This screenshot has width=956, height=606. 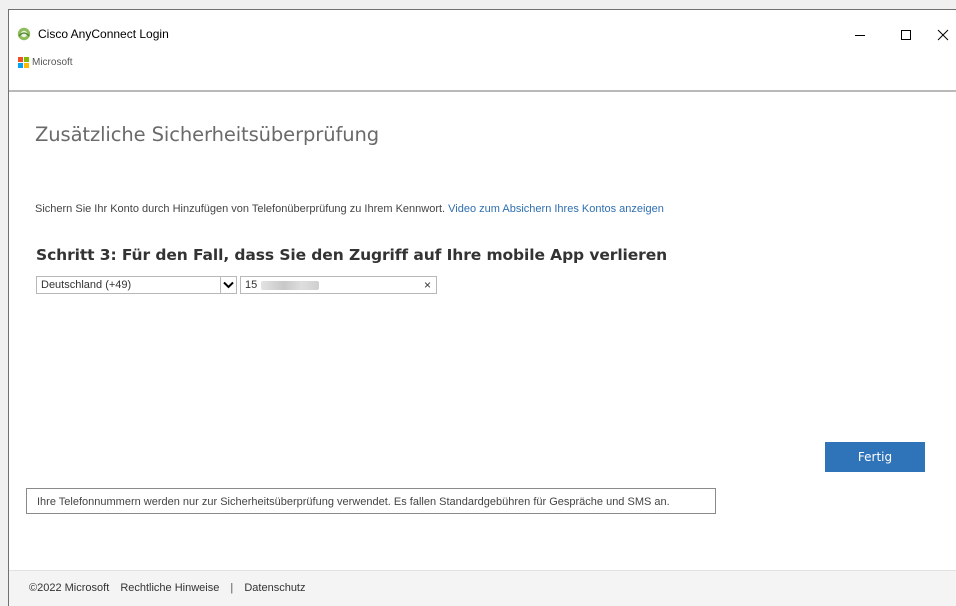 What do you see at coordinates (86, 285) in the screenshot?
I see `country-select-value: Deutschland (+49)` at bounding box center [86, 285].